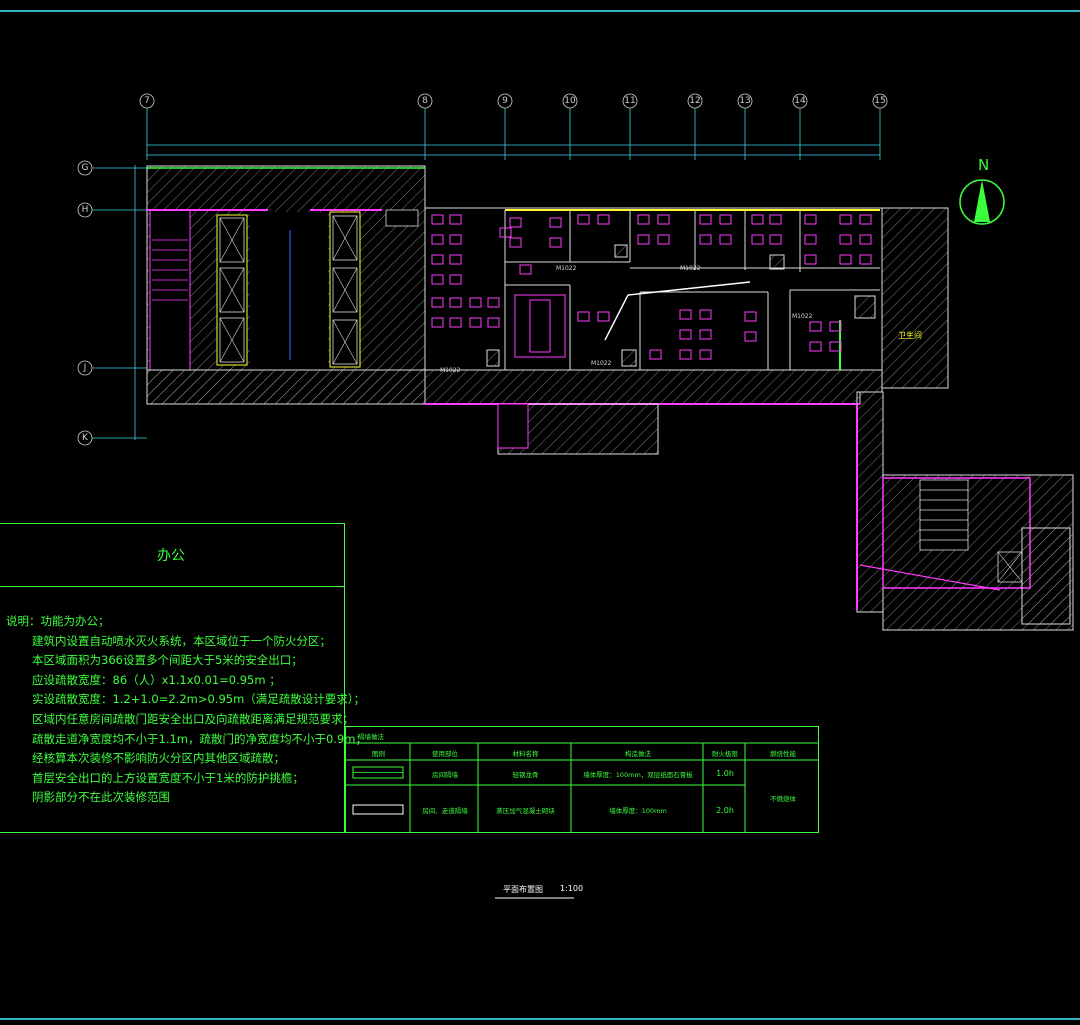 The height and width of the screenshot is (1025, 1080). I want to click on north-arrow-icon, so click(982, 202).